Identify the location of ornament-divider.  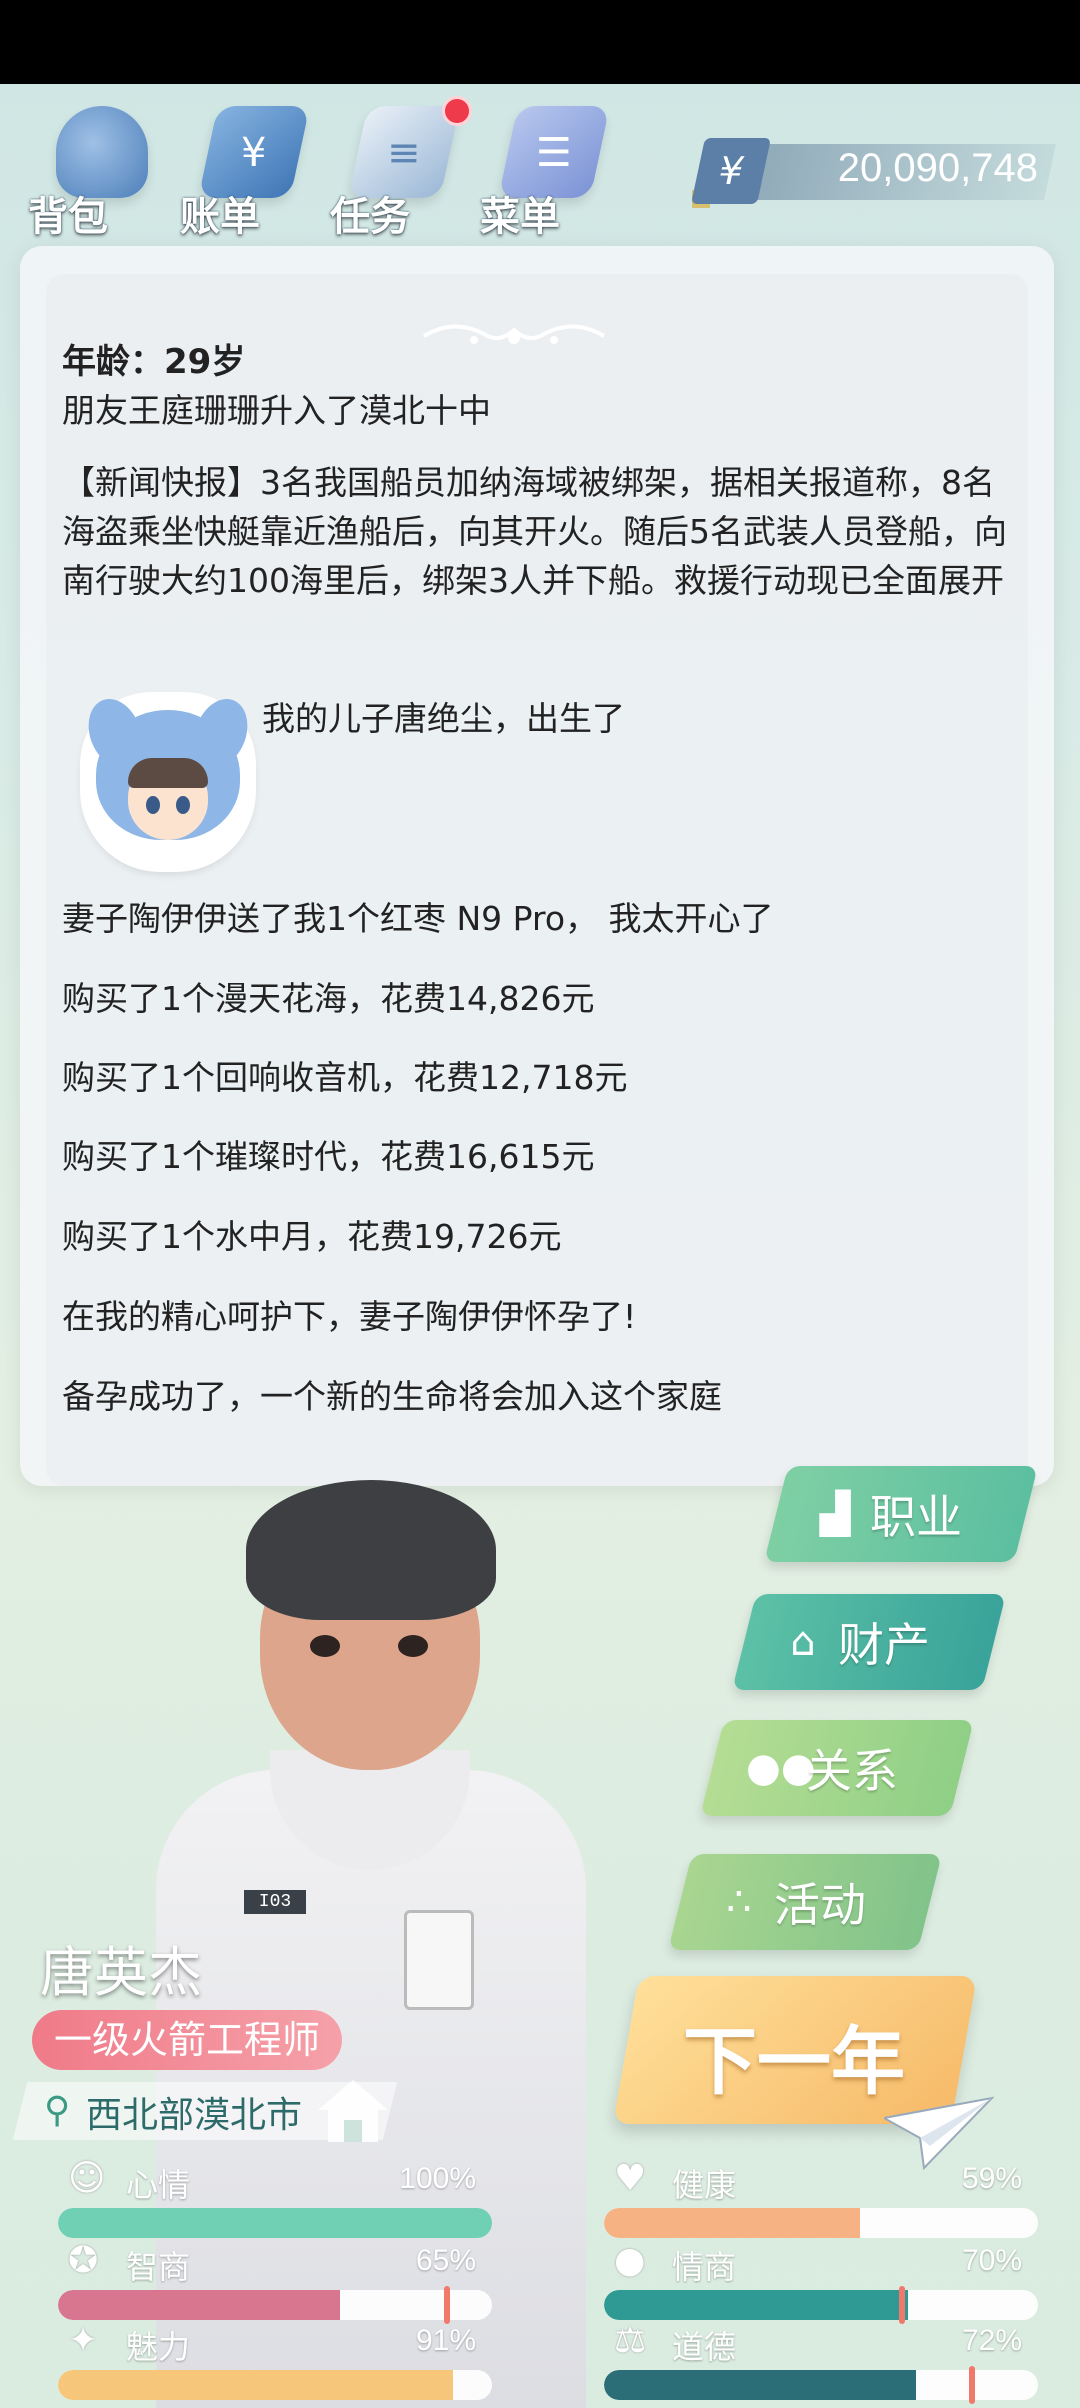
(514, 334).